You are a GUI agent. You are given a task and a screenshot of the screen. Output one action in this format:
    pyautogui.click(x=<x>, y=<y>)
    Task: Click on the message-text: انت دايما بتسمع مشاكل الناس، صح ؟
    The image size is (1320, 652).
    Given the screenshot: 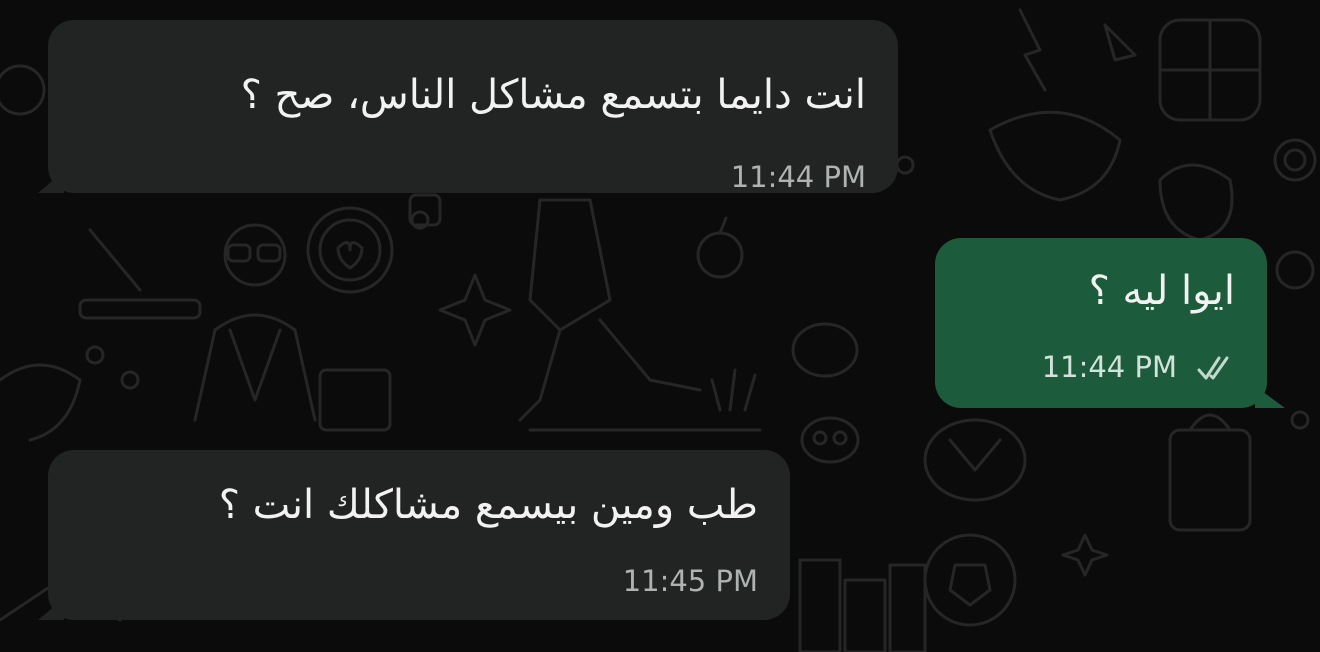 What is the action you would take?
    pyautogui.click(x=553, y=95)
    